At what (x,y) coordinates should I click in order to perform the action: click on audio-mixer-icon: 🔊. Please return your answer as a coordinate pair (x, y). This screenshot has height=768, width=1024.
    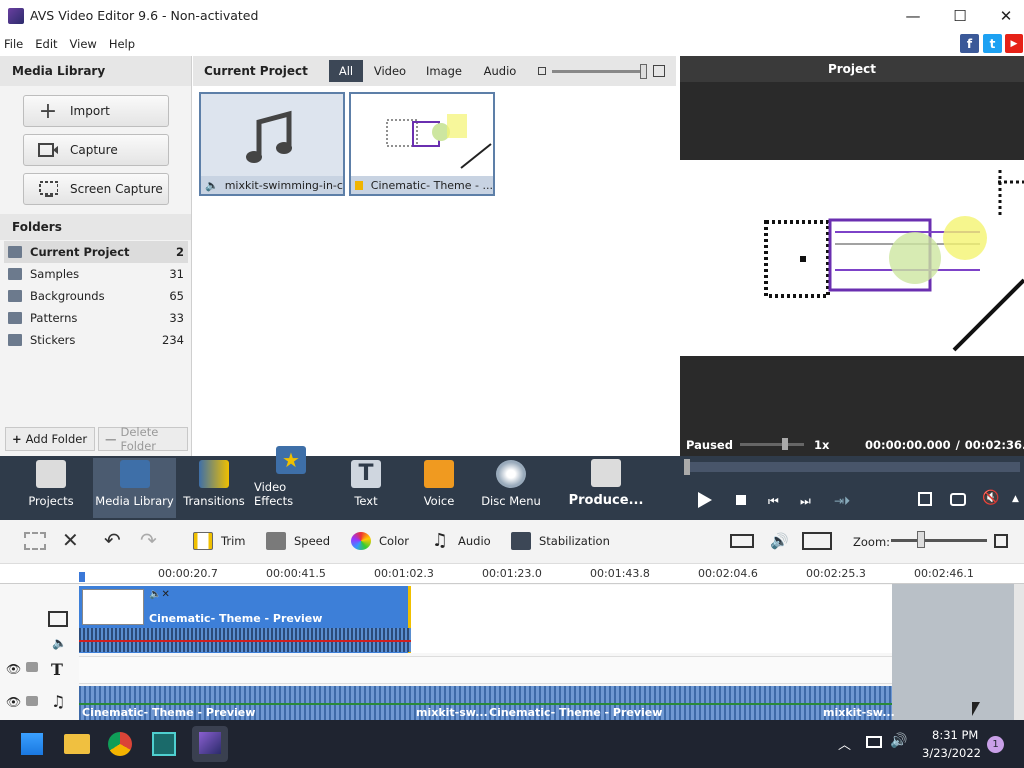
    Looking at the image, I should click on (779, 541).